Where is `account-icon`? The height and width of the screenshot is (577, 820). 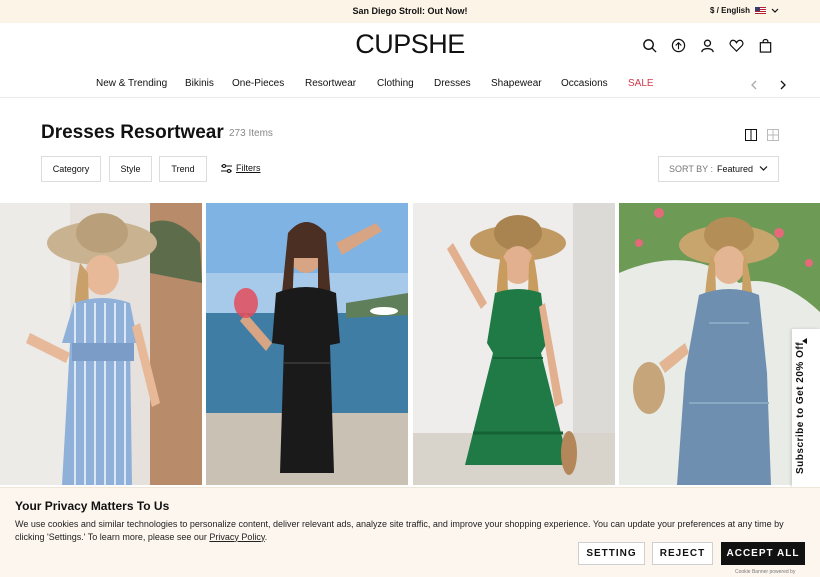
account-icon is located at coordinates (707, 45).